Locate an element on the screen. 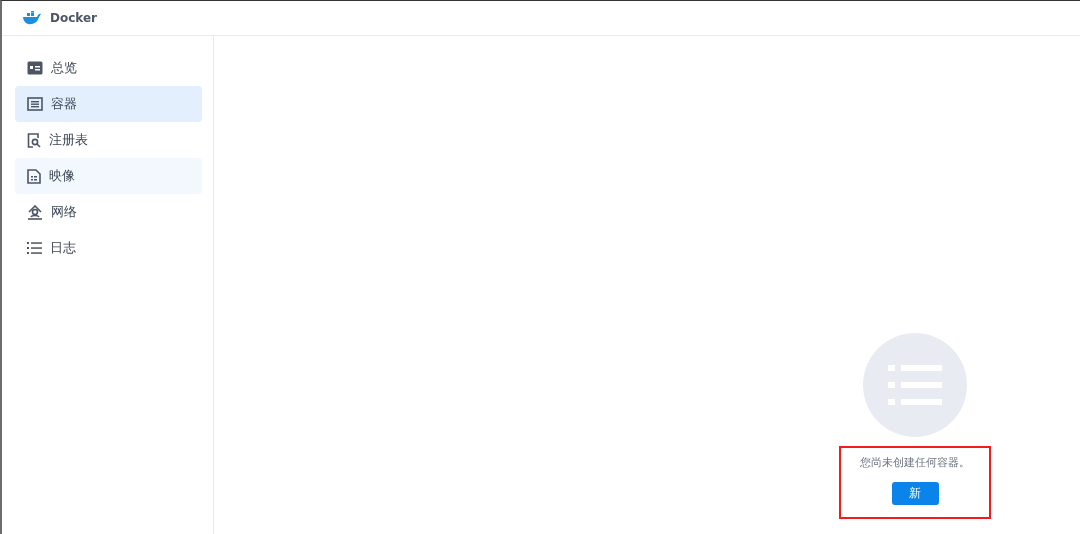  network-icon is located at coordinates (35, 212).